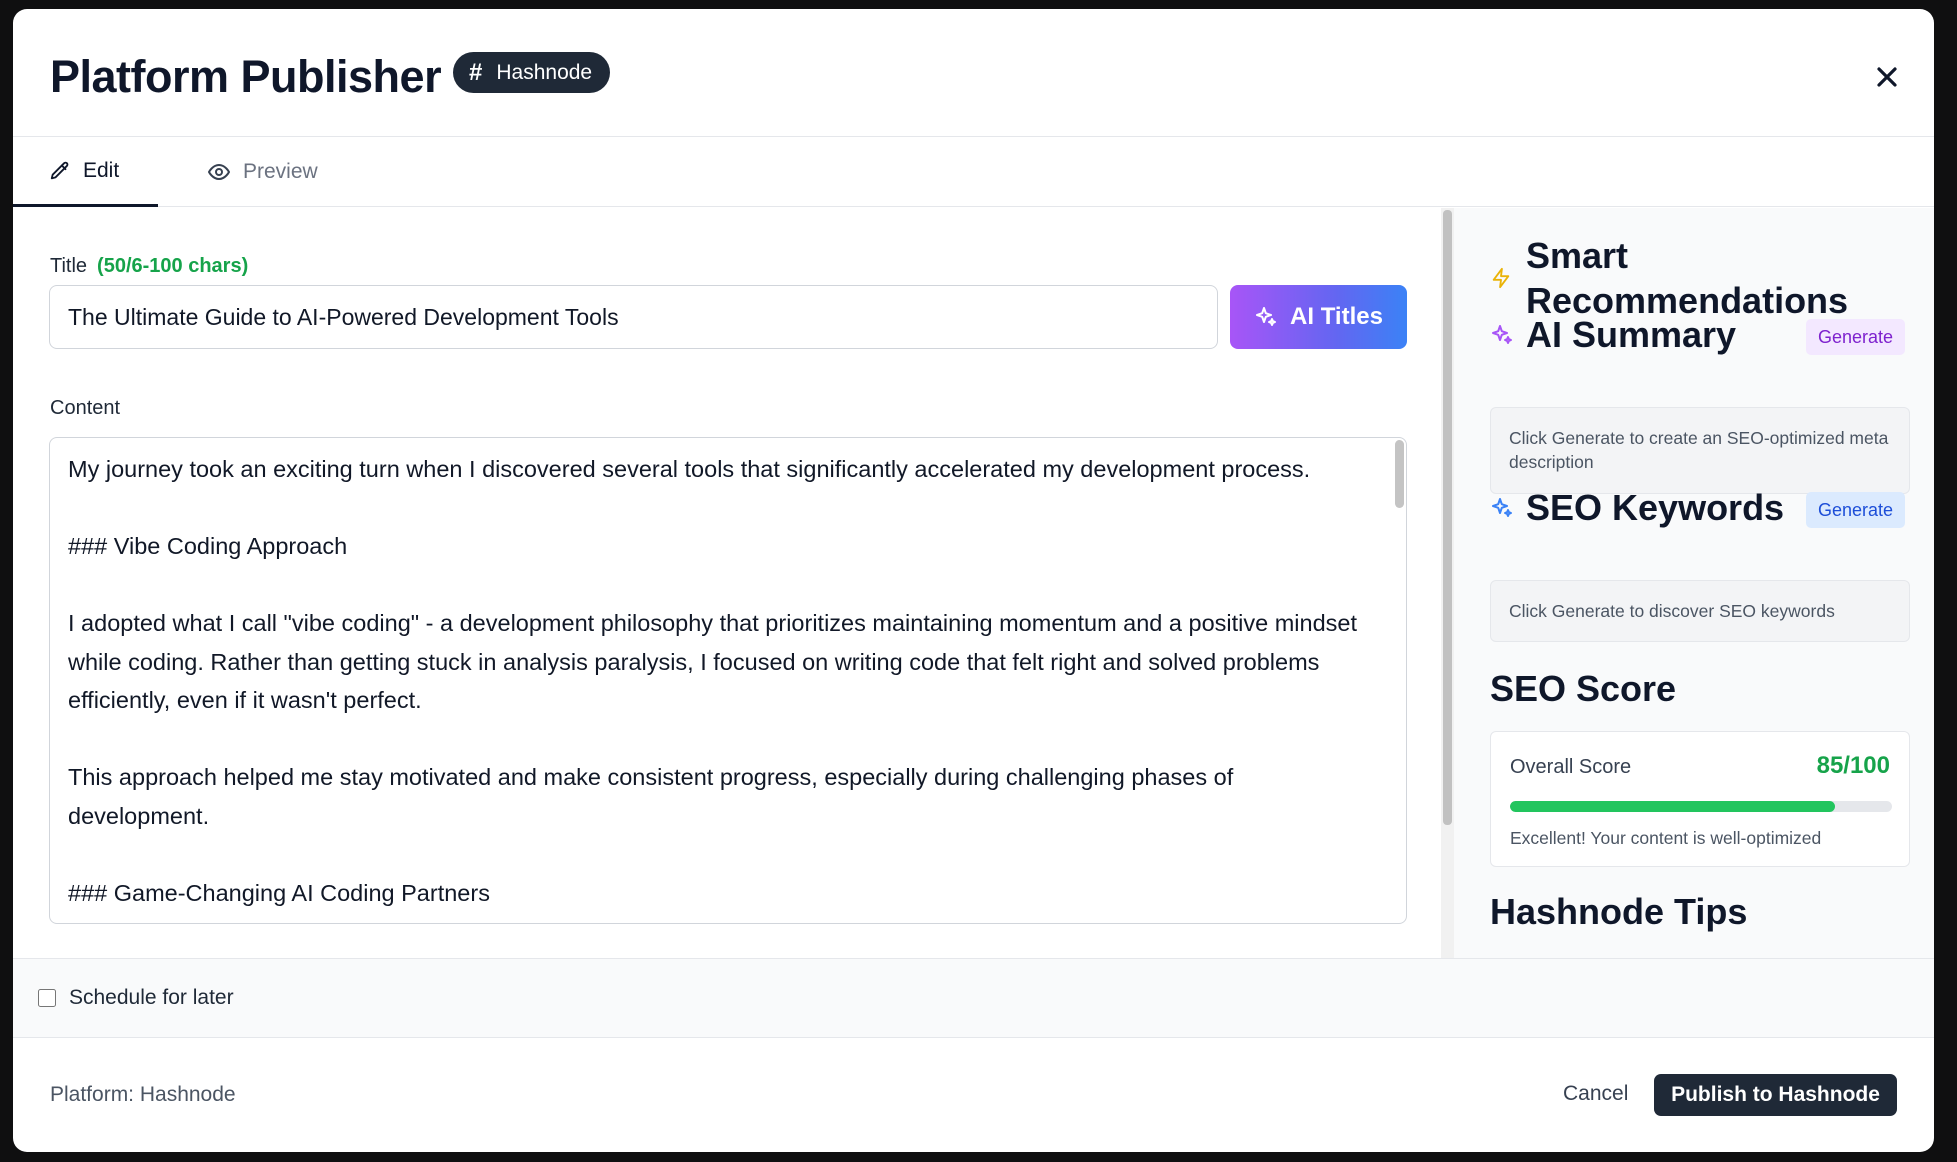 This screenshot has height=1162, width=1957. I want to click on tab-edit-label: Edit, so click(101, 170).